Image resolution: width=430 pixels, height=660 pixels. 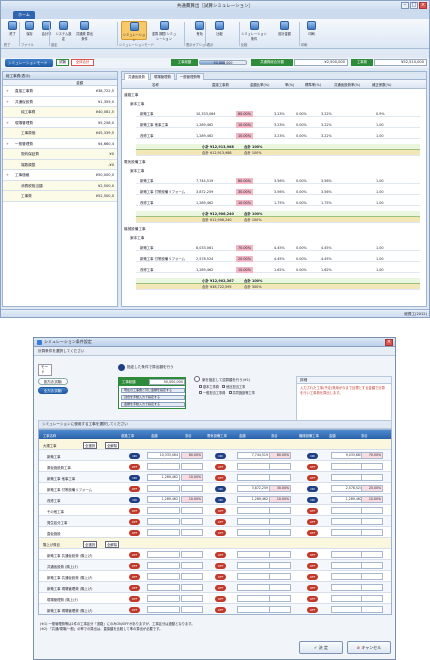 What do you see at coordinates (215, 598) in the screenshot?
I see `work-row: 現場管理費 (購上げ) OFF OFF OFF` at bounding box center [215, 598].